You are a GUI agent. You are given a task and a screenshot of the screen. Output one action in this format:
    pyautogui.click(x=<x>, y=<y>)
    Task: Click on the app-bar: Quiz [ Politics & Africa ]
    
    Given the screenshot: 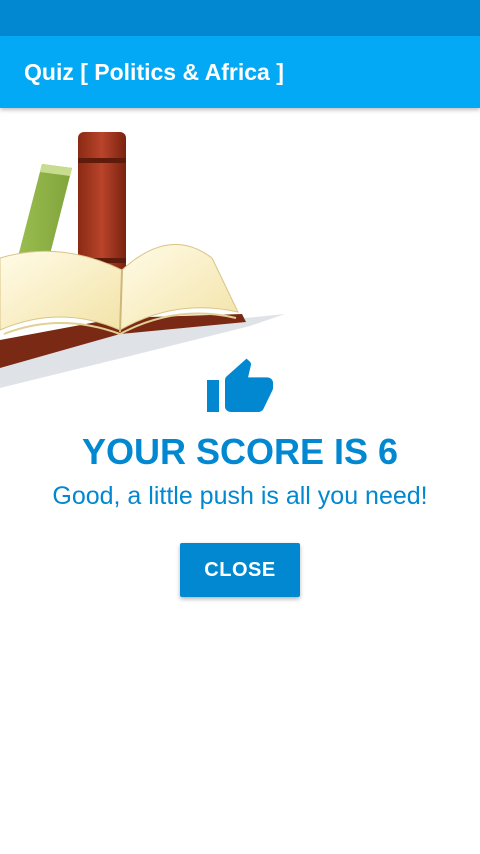 What is the action you would take?
    pyautogui.click(x=240, y=72)
    